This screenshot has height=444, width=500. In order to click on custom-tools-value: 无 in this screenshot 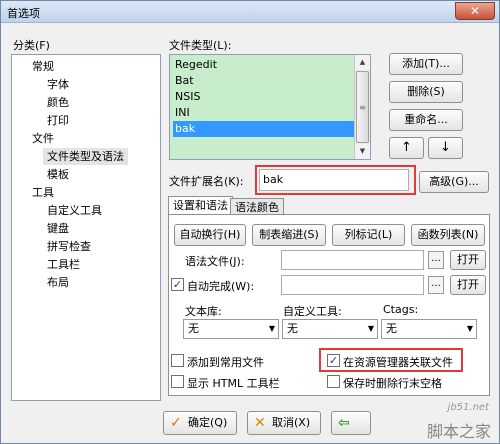, I will do `click(292, 328)`.